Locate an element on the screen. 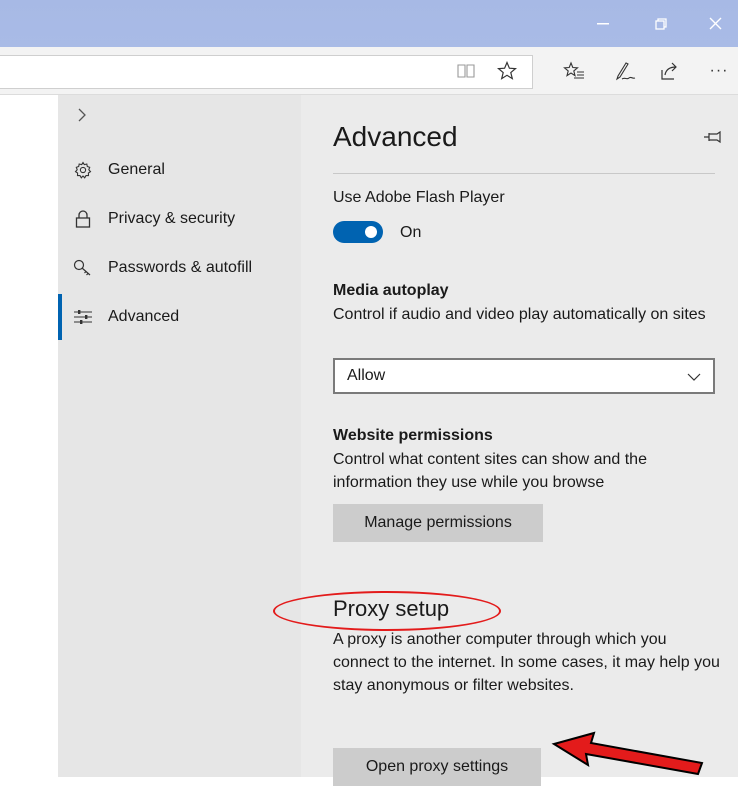 The height and width of the screenshot is (786, 738). flash-toggle is located at coordinates (358, 232).